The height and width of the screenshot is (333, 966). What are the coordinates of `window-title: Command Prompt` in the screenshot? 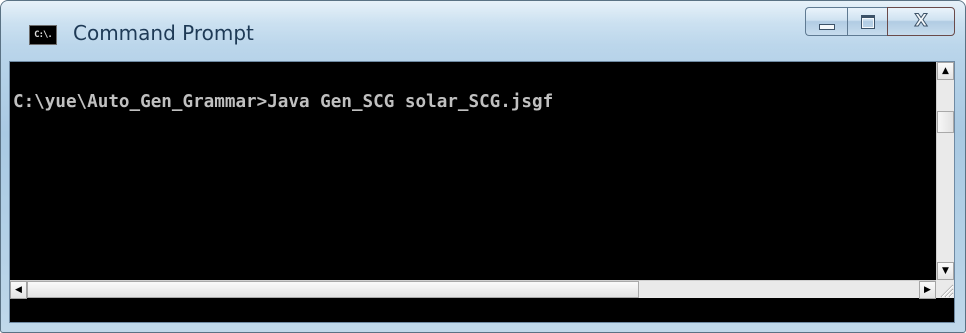 It's located at (163, 33).